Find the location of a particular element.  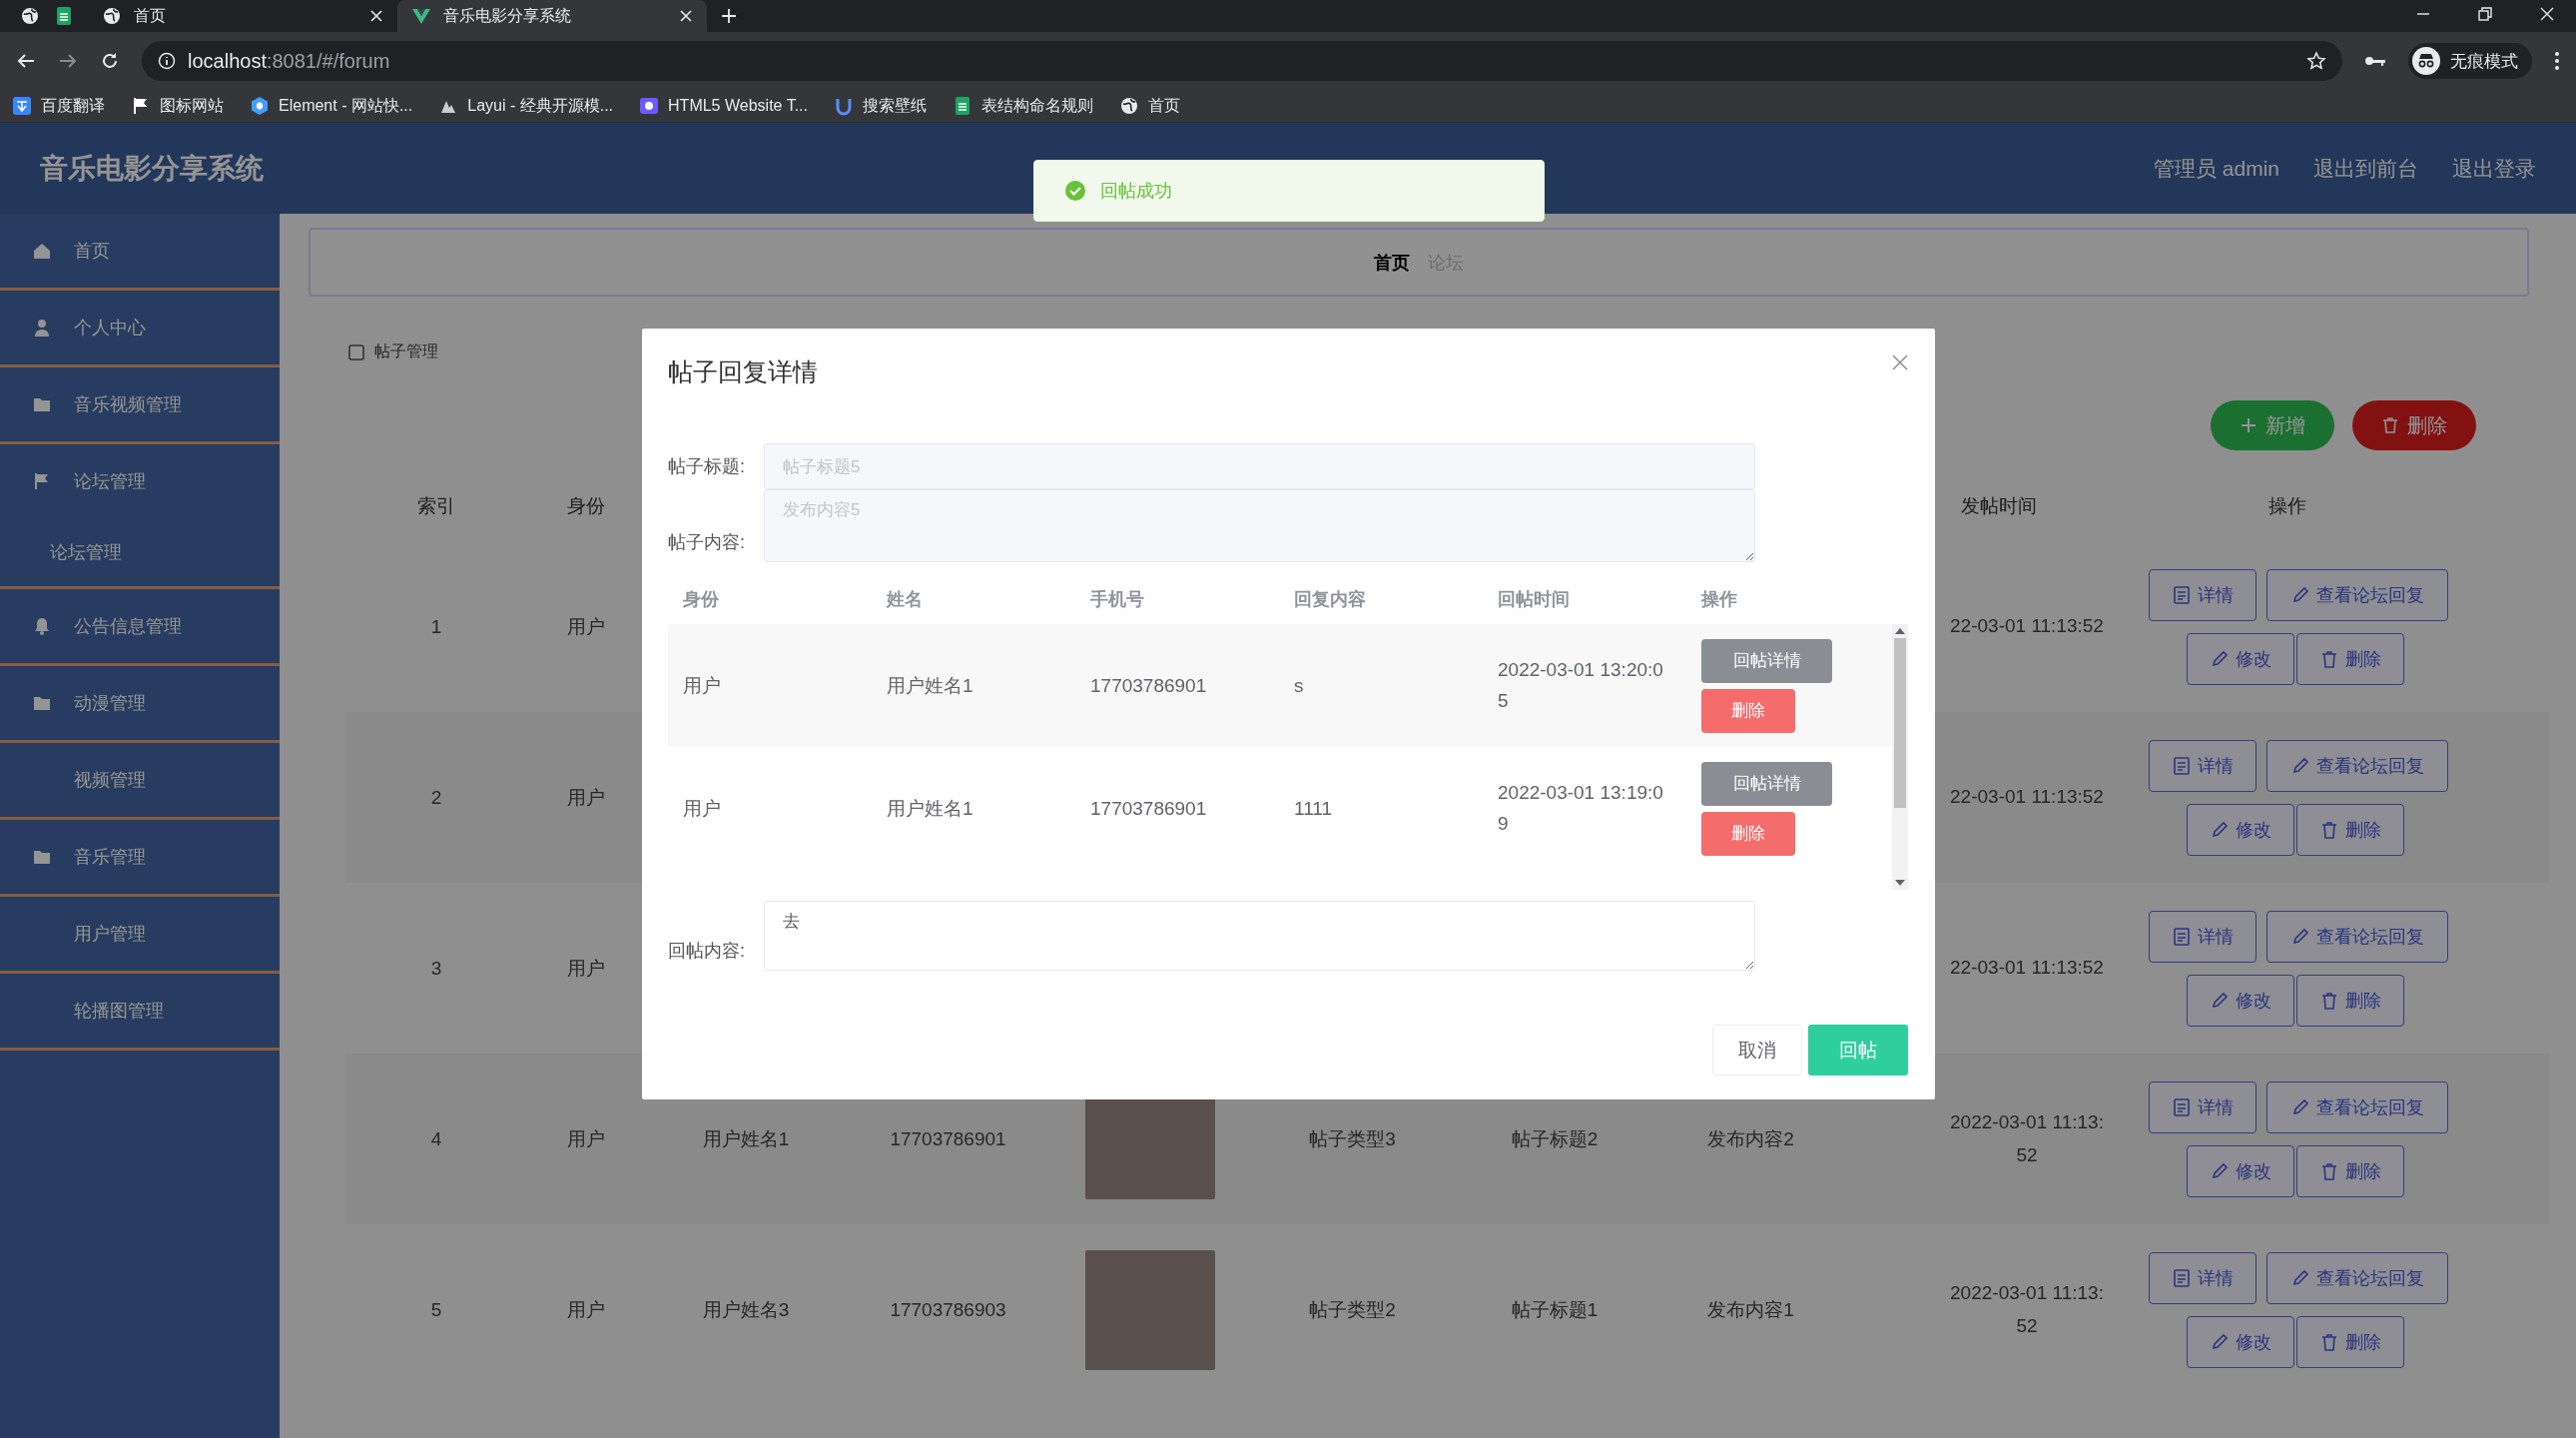

browser-tab: 音乐电影分享系统 is located at coordinates (552, 16).